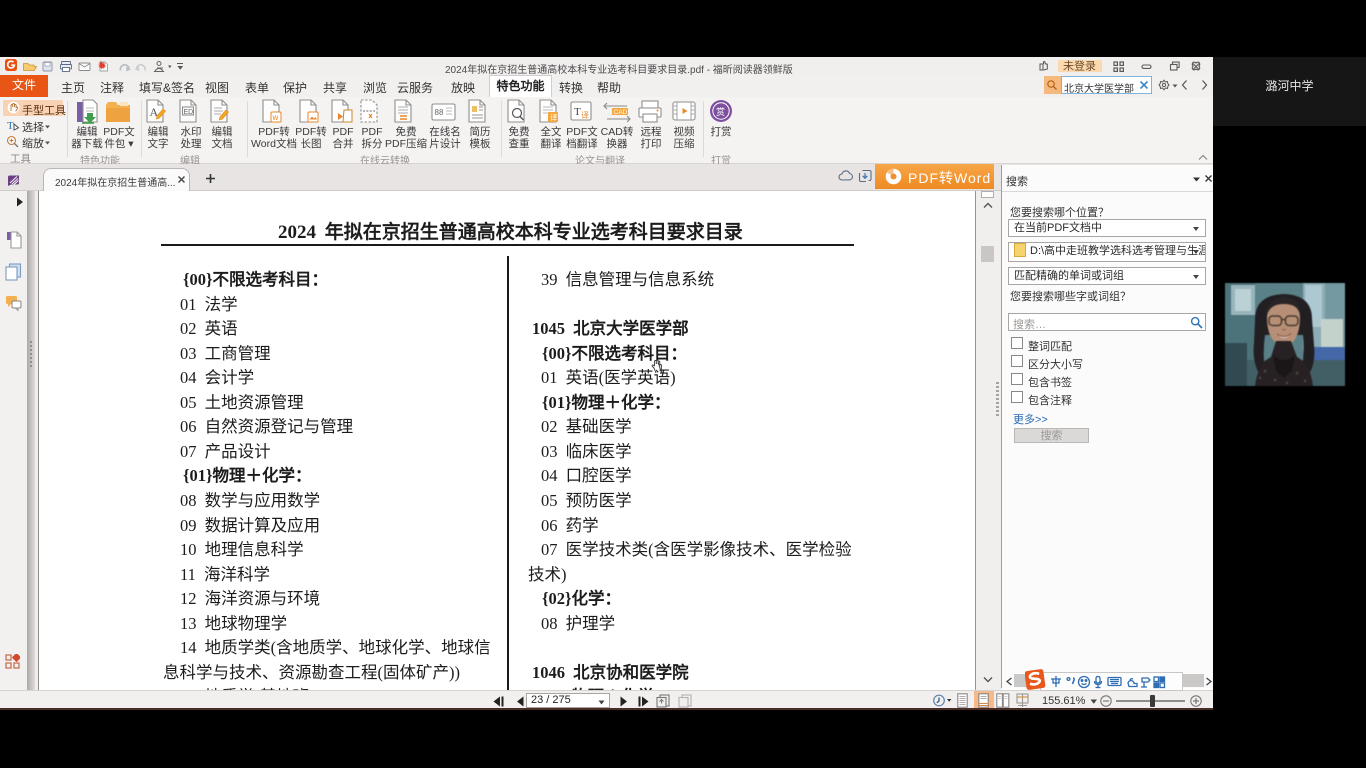 The width and height of the screenshot is (1366, 768). I want to click on svg-text: w, so click(275, 117).